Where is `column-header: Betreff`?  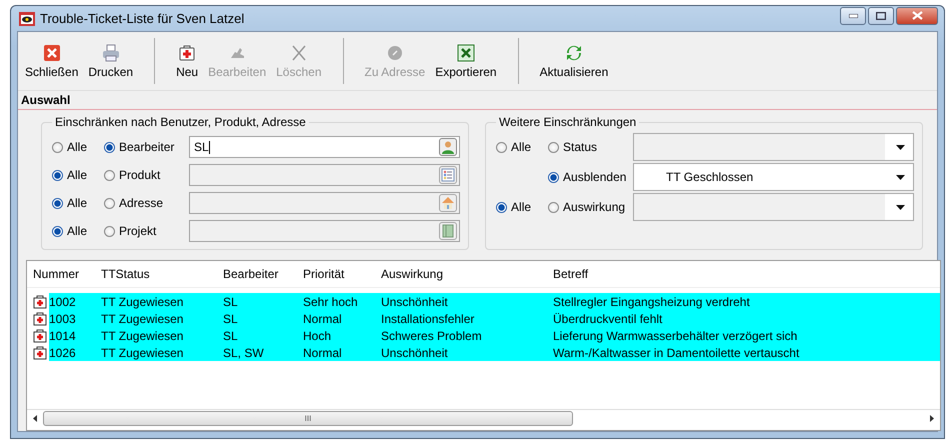 column-header: Betreff is located at coordinates (737, 274).